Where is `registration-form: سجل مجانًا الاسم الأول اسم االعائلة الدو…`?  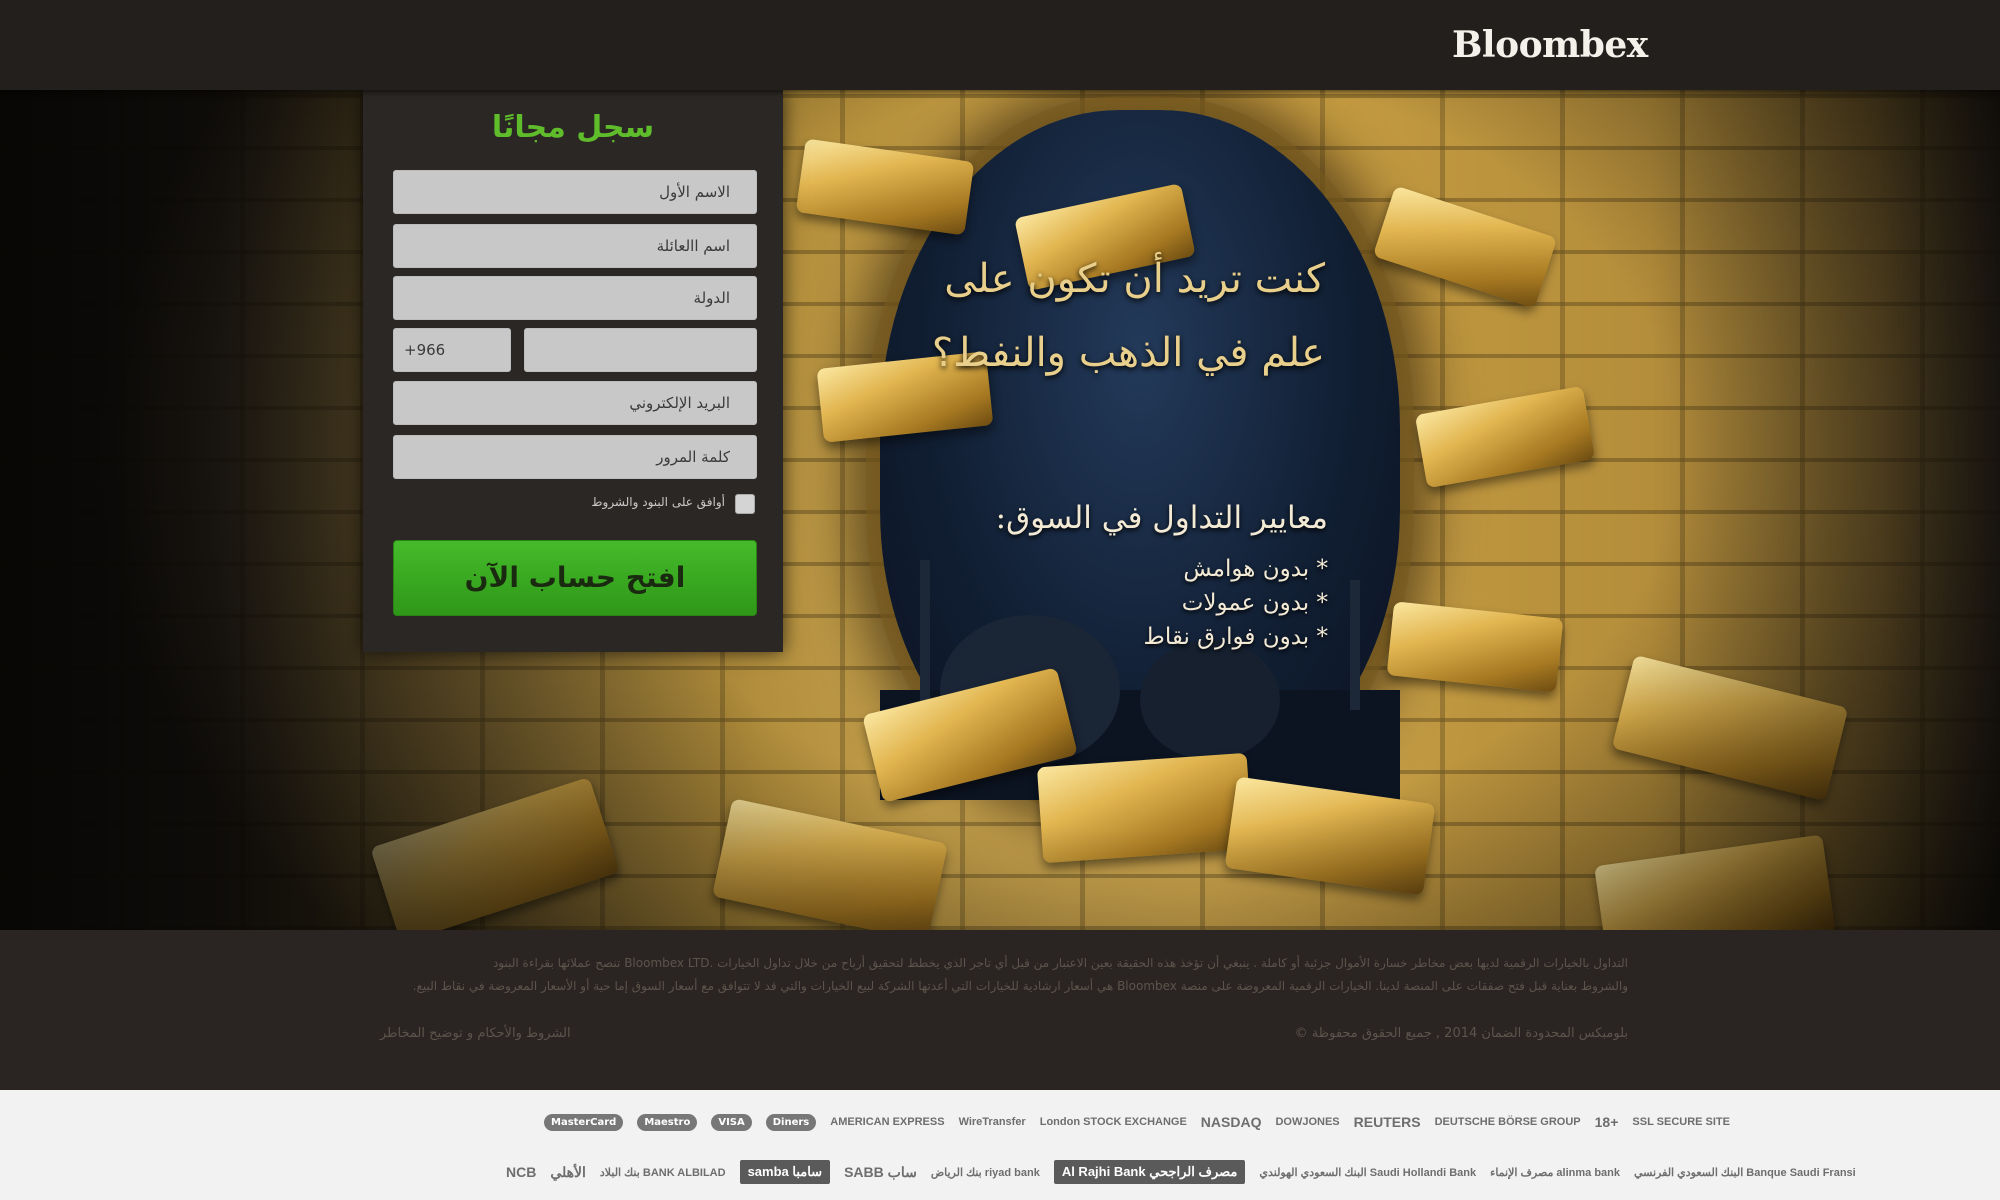
registration-form: سجل مجانًا الاسم الأول اسم االعائلة الدو… is located at coordinates (573, 371).